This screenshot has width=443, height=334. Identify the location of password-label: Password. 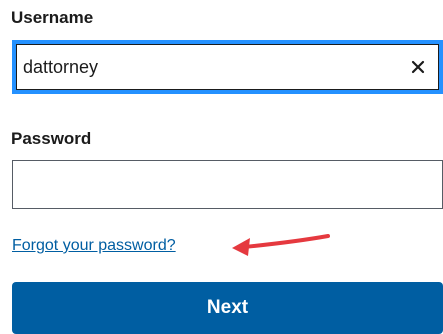
(51, 138).